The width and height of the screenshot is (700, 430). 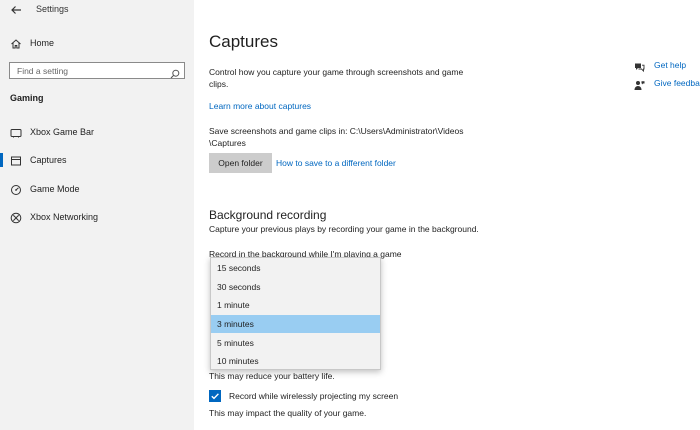 What do you see at coordinates (295, 268) in the screenshot?
I see `dropdown-option-15-seconds: 15 seconds` at bounding box center [295, 268].